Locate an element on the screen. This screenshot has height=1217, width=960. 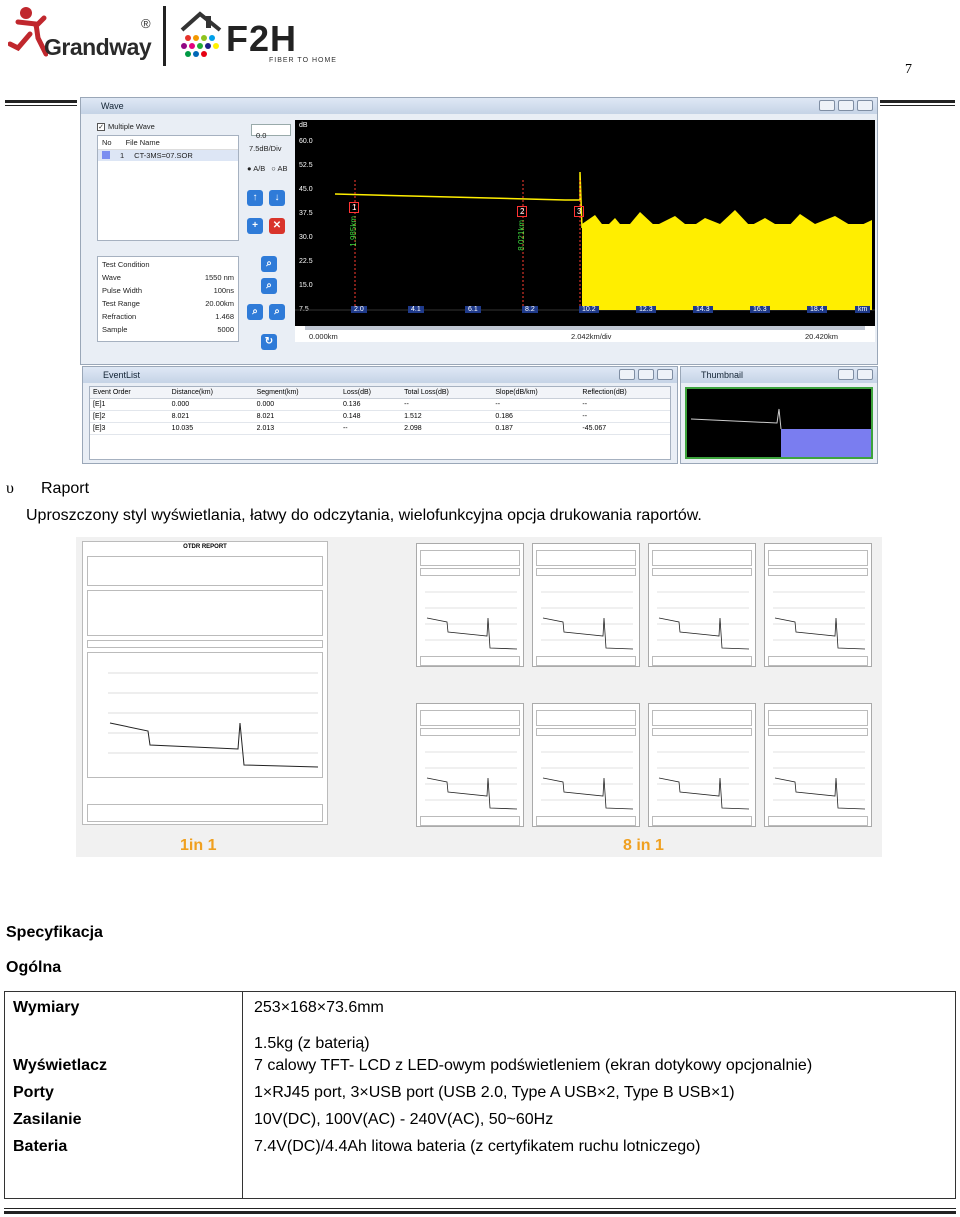
event-table-header: Slope(dB/km) is located at coordinates (536, 393).